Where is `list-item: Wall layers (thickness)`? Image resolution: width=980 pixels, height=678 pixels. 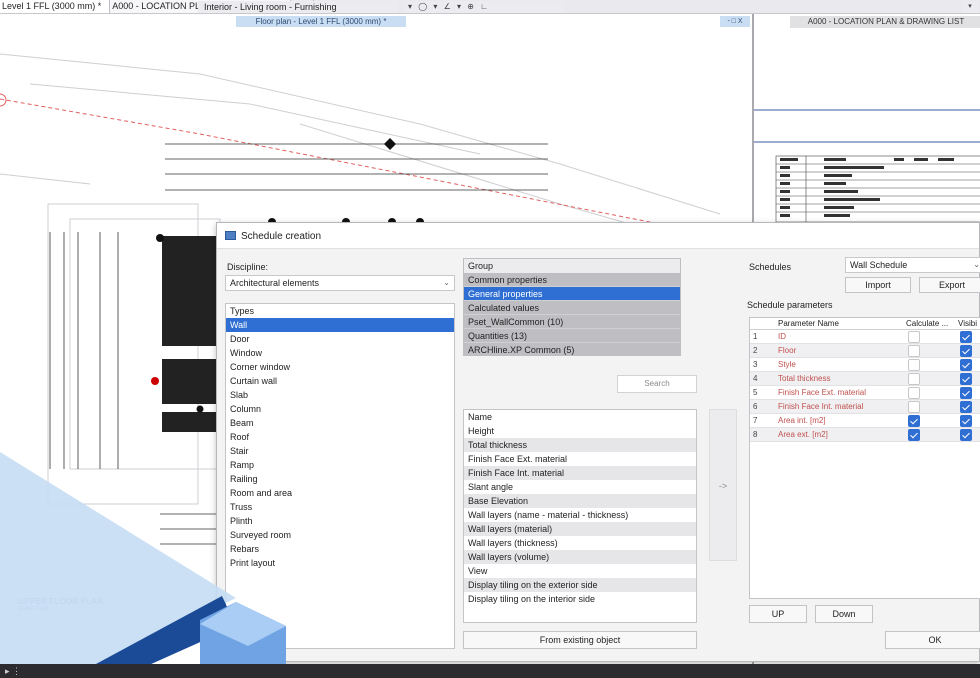 list-item: Wall layers (thickness) is located at coordinates (580, 543).